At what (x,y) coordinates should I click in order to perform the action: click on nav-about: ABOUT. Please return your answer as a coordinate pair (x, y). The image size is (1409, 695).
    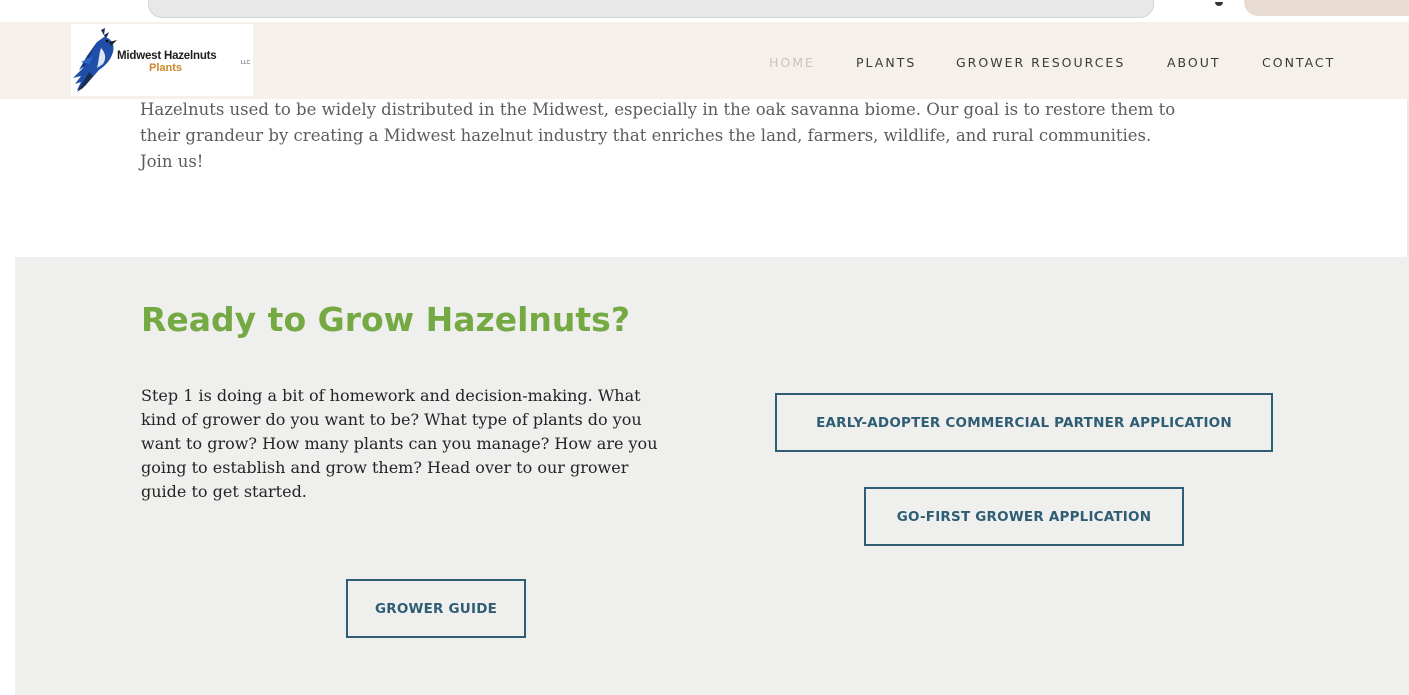
    Looking at the image, I should click on (1194, 62).